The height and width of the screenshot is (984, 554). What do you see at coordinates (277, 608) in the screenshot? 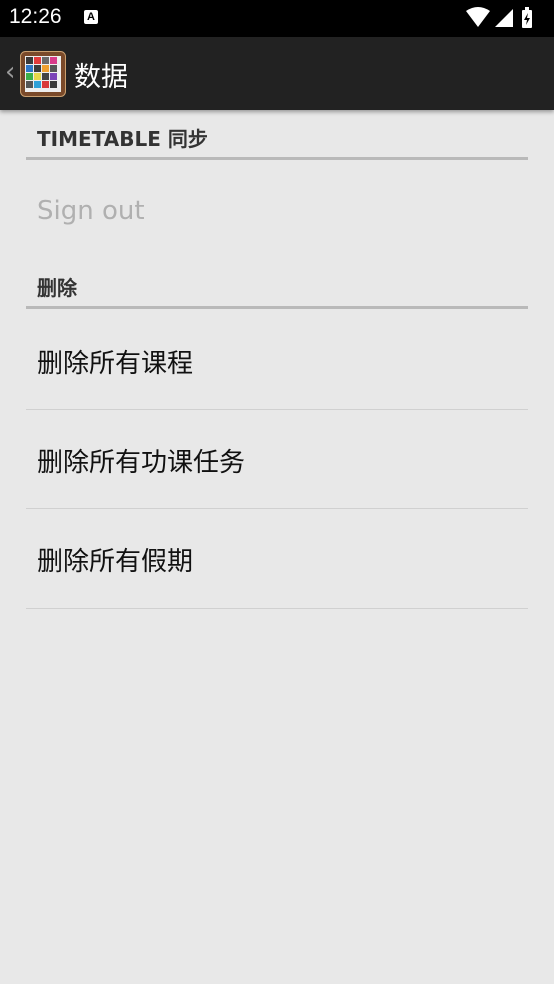
I see `divider` at bounding box center [277, 608].